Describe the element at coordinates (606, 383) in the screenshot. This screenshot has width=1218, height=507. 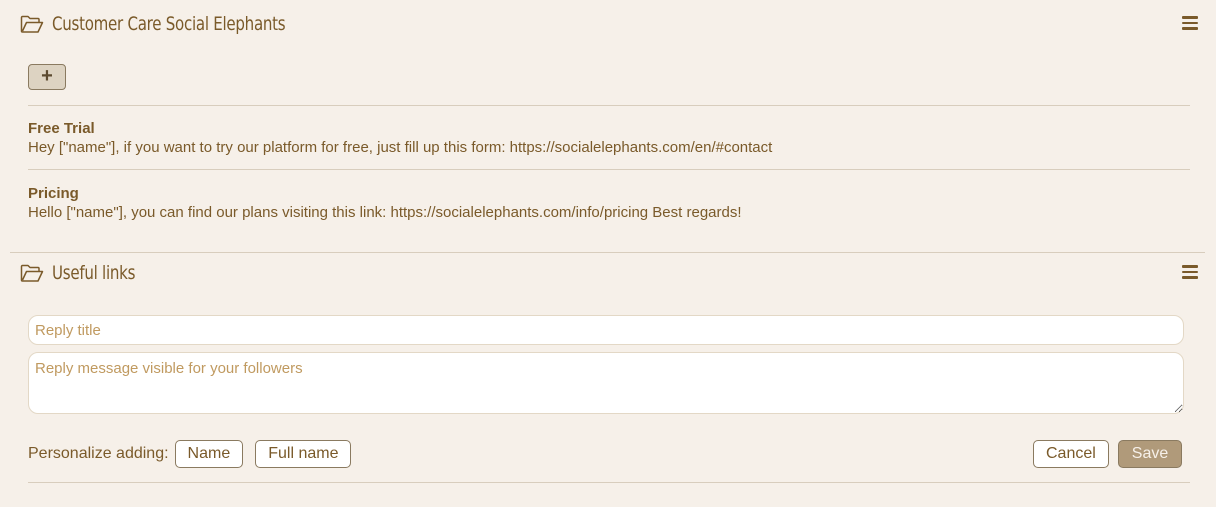
I see `reply-message-textarea` at that location.